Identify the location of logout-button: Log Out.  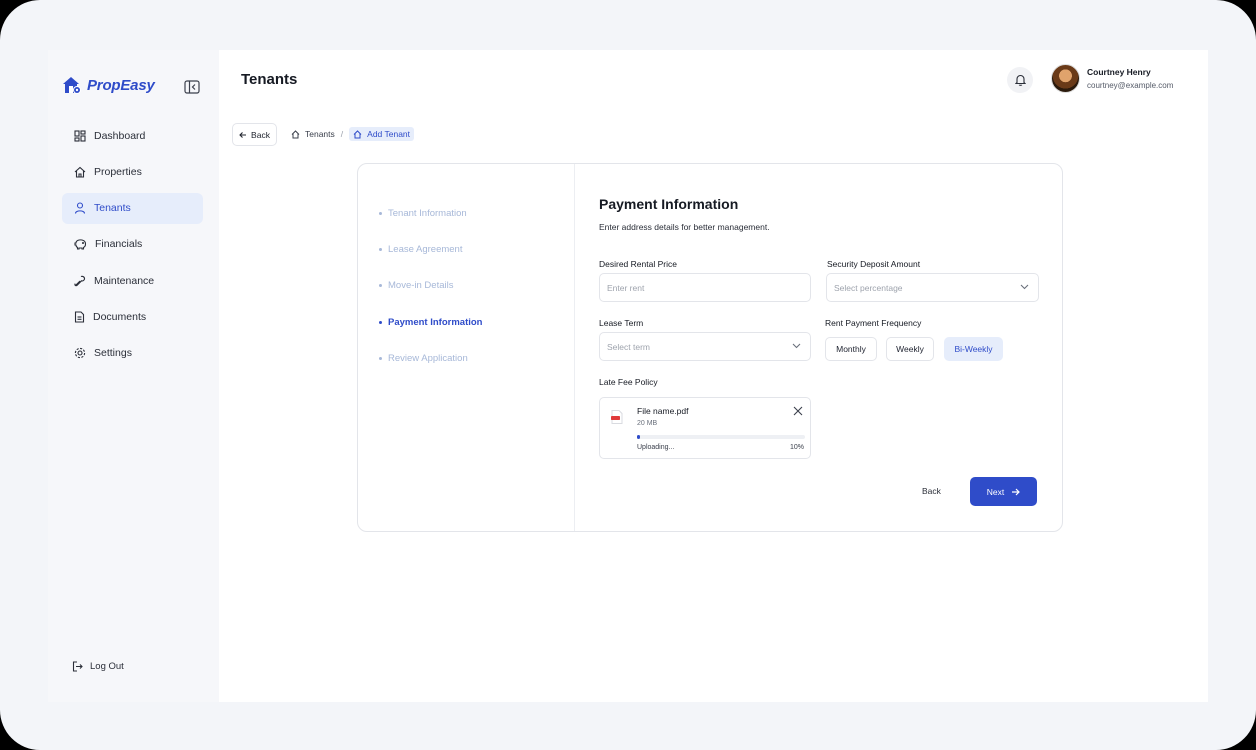
(98, 666).